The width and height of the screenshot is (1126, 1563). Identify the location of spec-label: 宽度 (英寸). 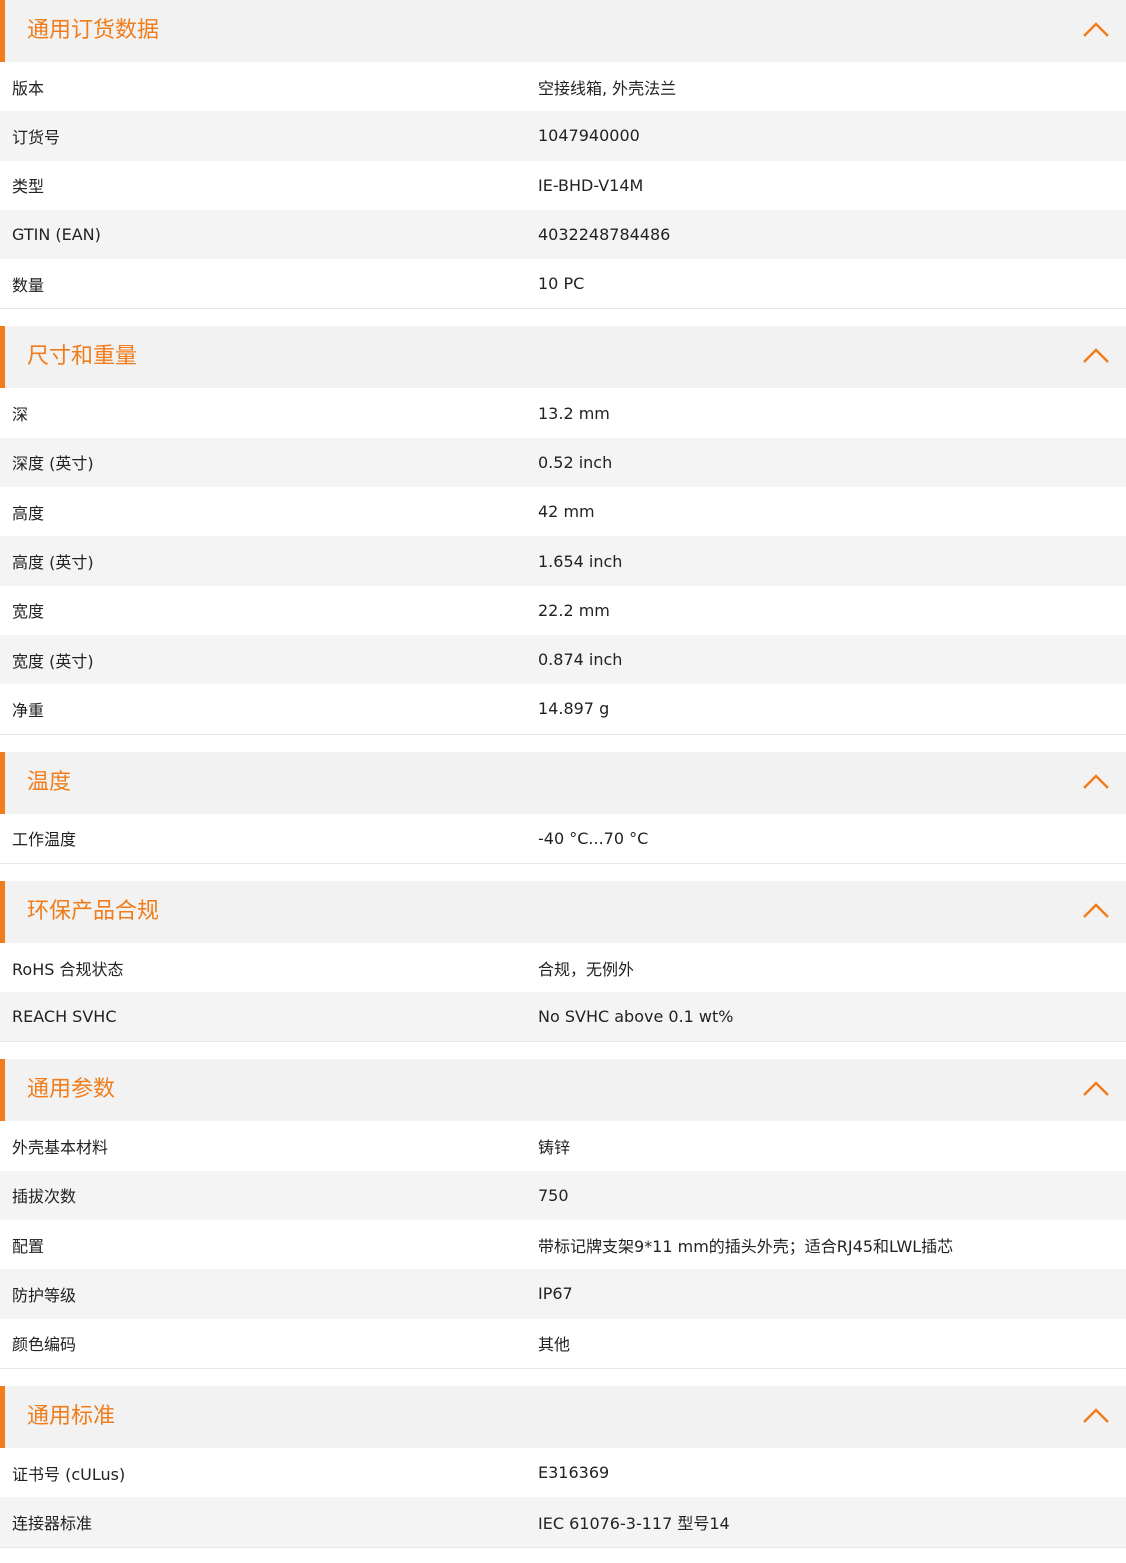
(53, 661).